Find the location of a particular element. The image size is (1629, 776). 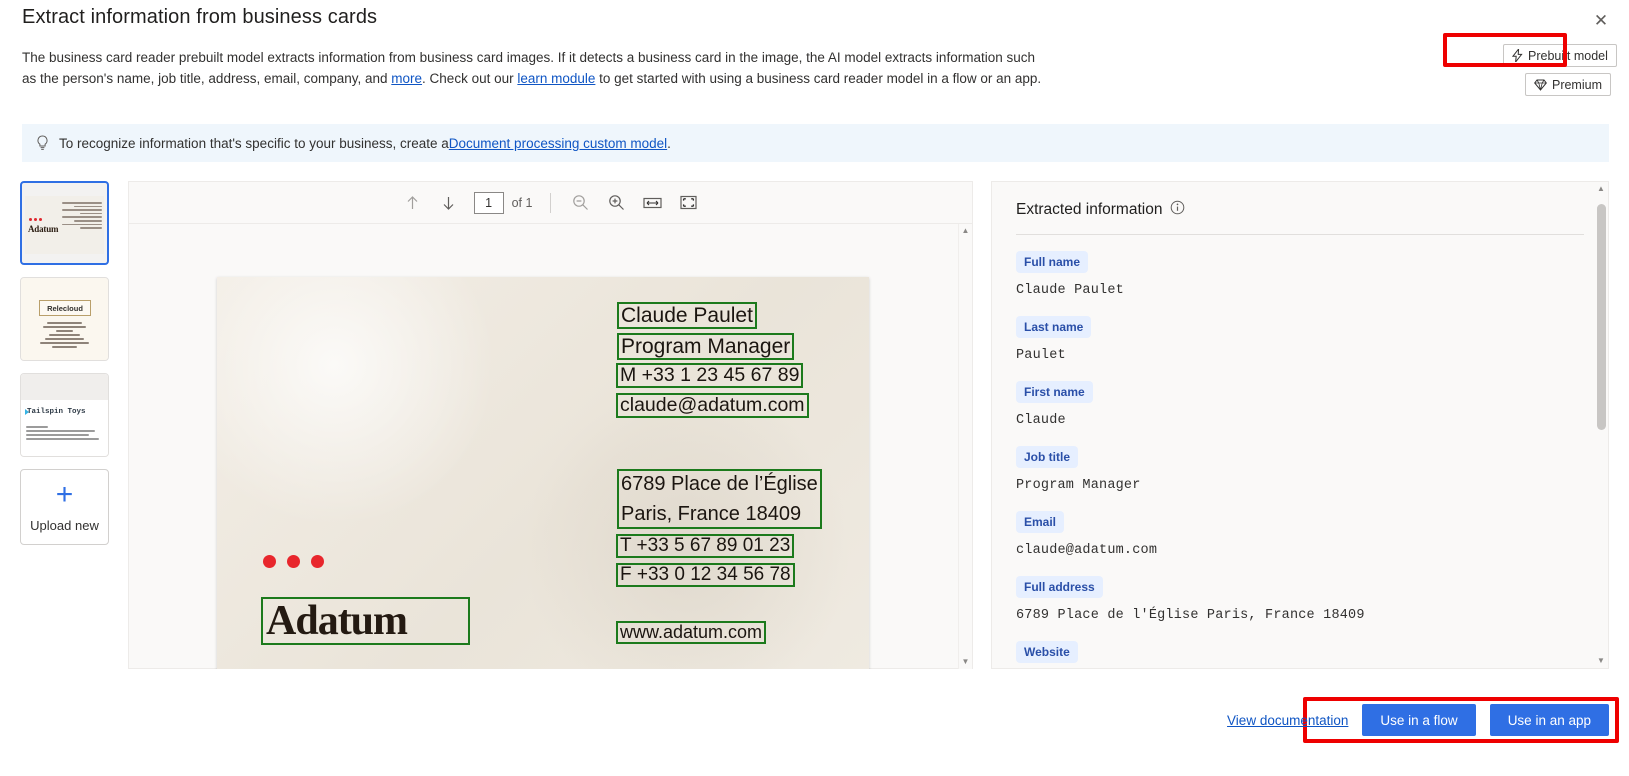

field-label-last-name: Last name is located at coordinates (1054, 327).